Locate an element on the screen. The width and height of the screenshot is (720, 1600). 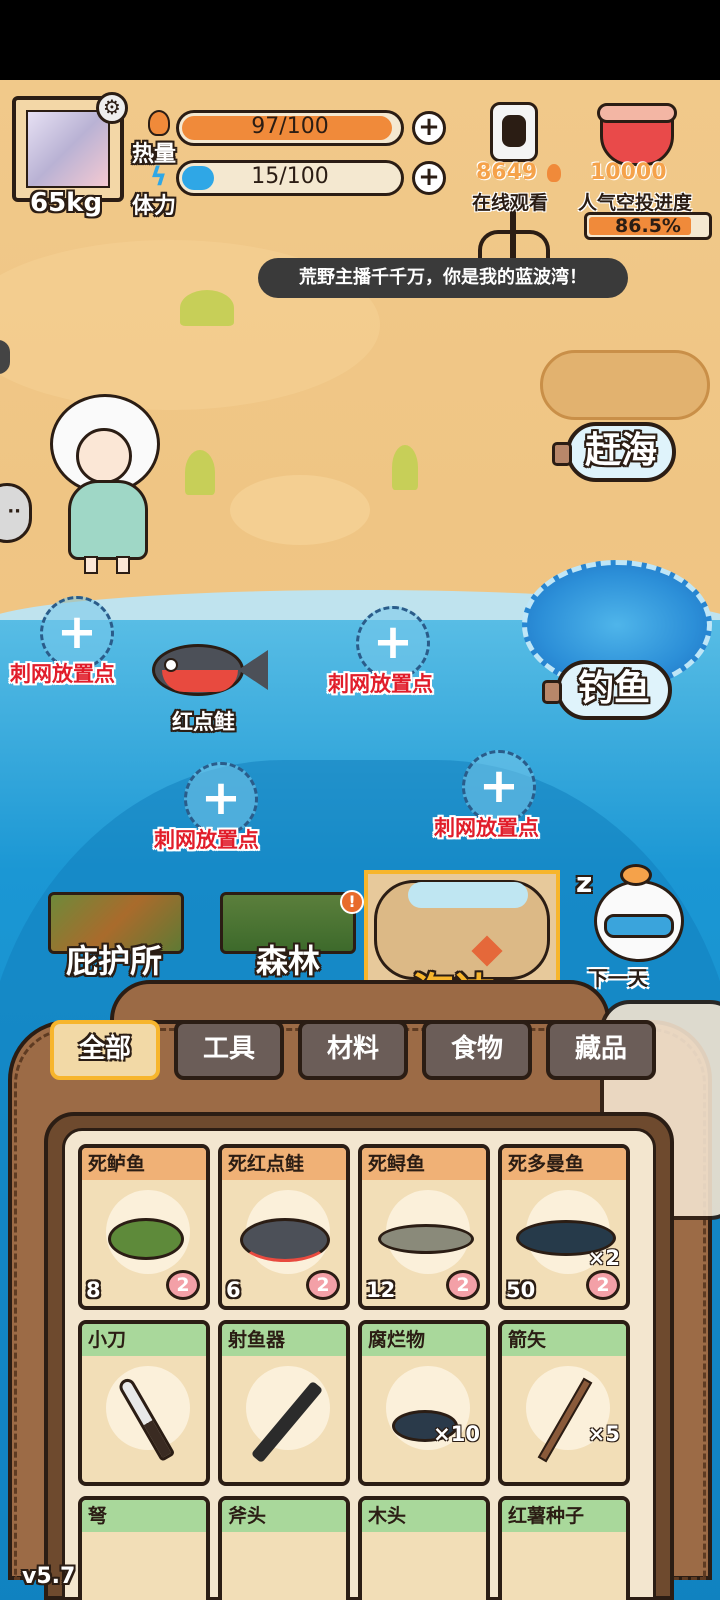
item-speargun: 射鱼器 is located at coordinates (284, 1403).